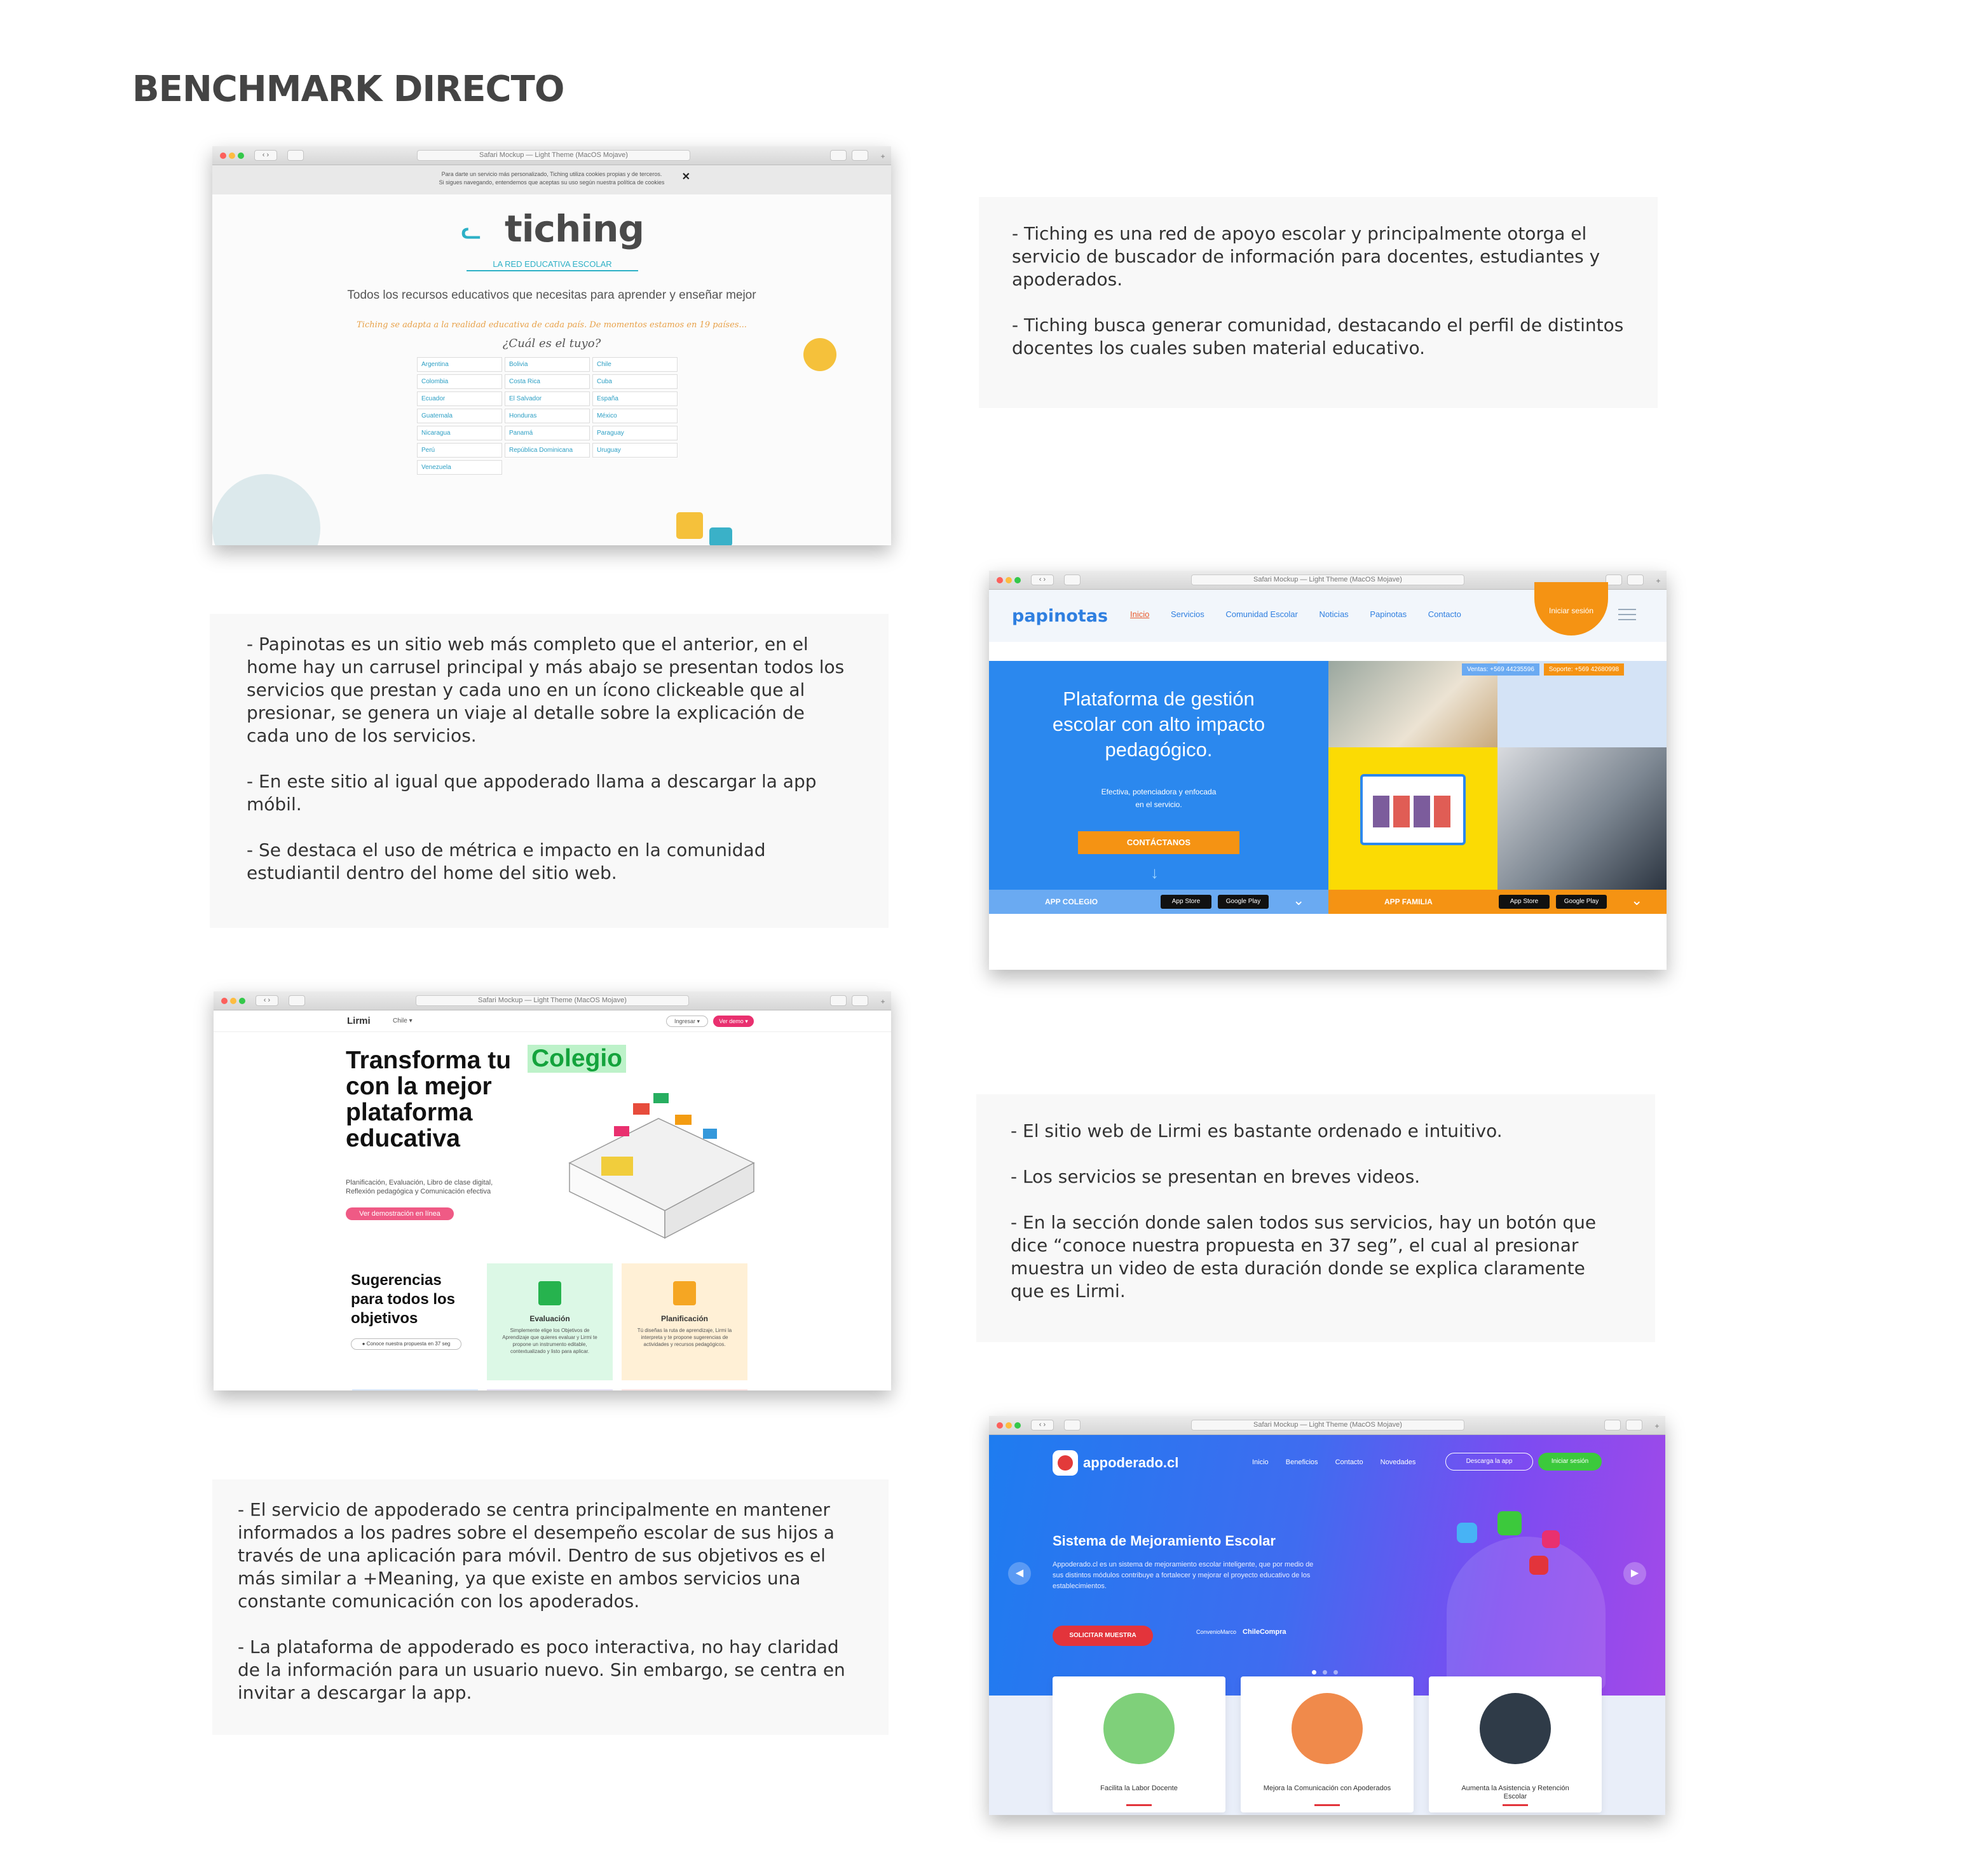 The width and height of the screenshot is (1971, 1876). I want to click on papinotas-logo: papinotas, so click(1060, 616).